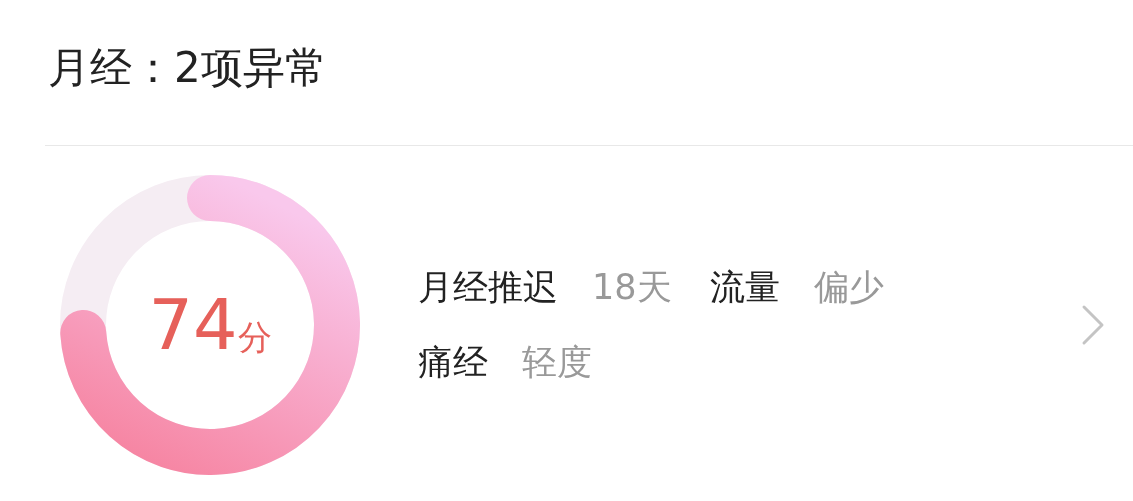 This screenshot has height=501, width=1133. What do you see at coordinates (210, 325) in the screenshot?
I see `score-value: 74分` at bounding box center [210, 325].